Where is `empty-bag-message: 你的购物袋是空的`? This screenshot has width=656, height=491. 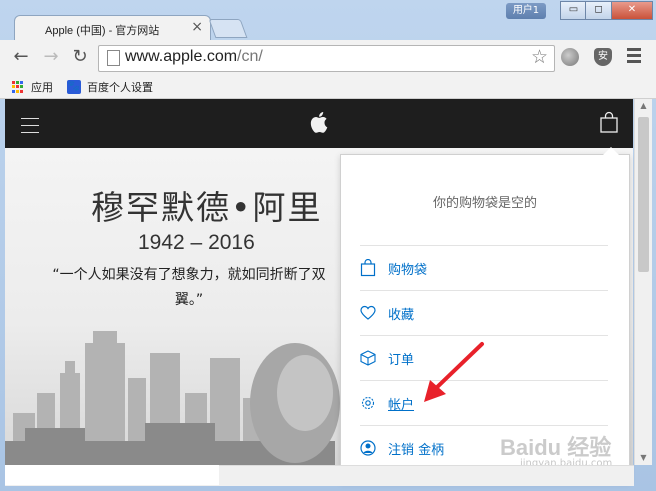 empty-bag-message: 你的购物袋是空的 is located at coordinates (484, 203).